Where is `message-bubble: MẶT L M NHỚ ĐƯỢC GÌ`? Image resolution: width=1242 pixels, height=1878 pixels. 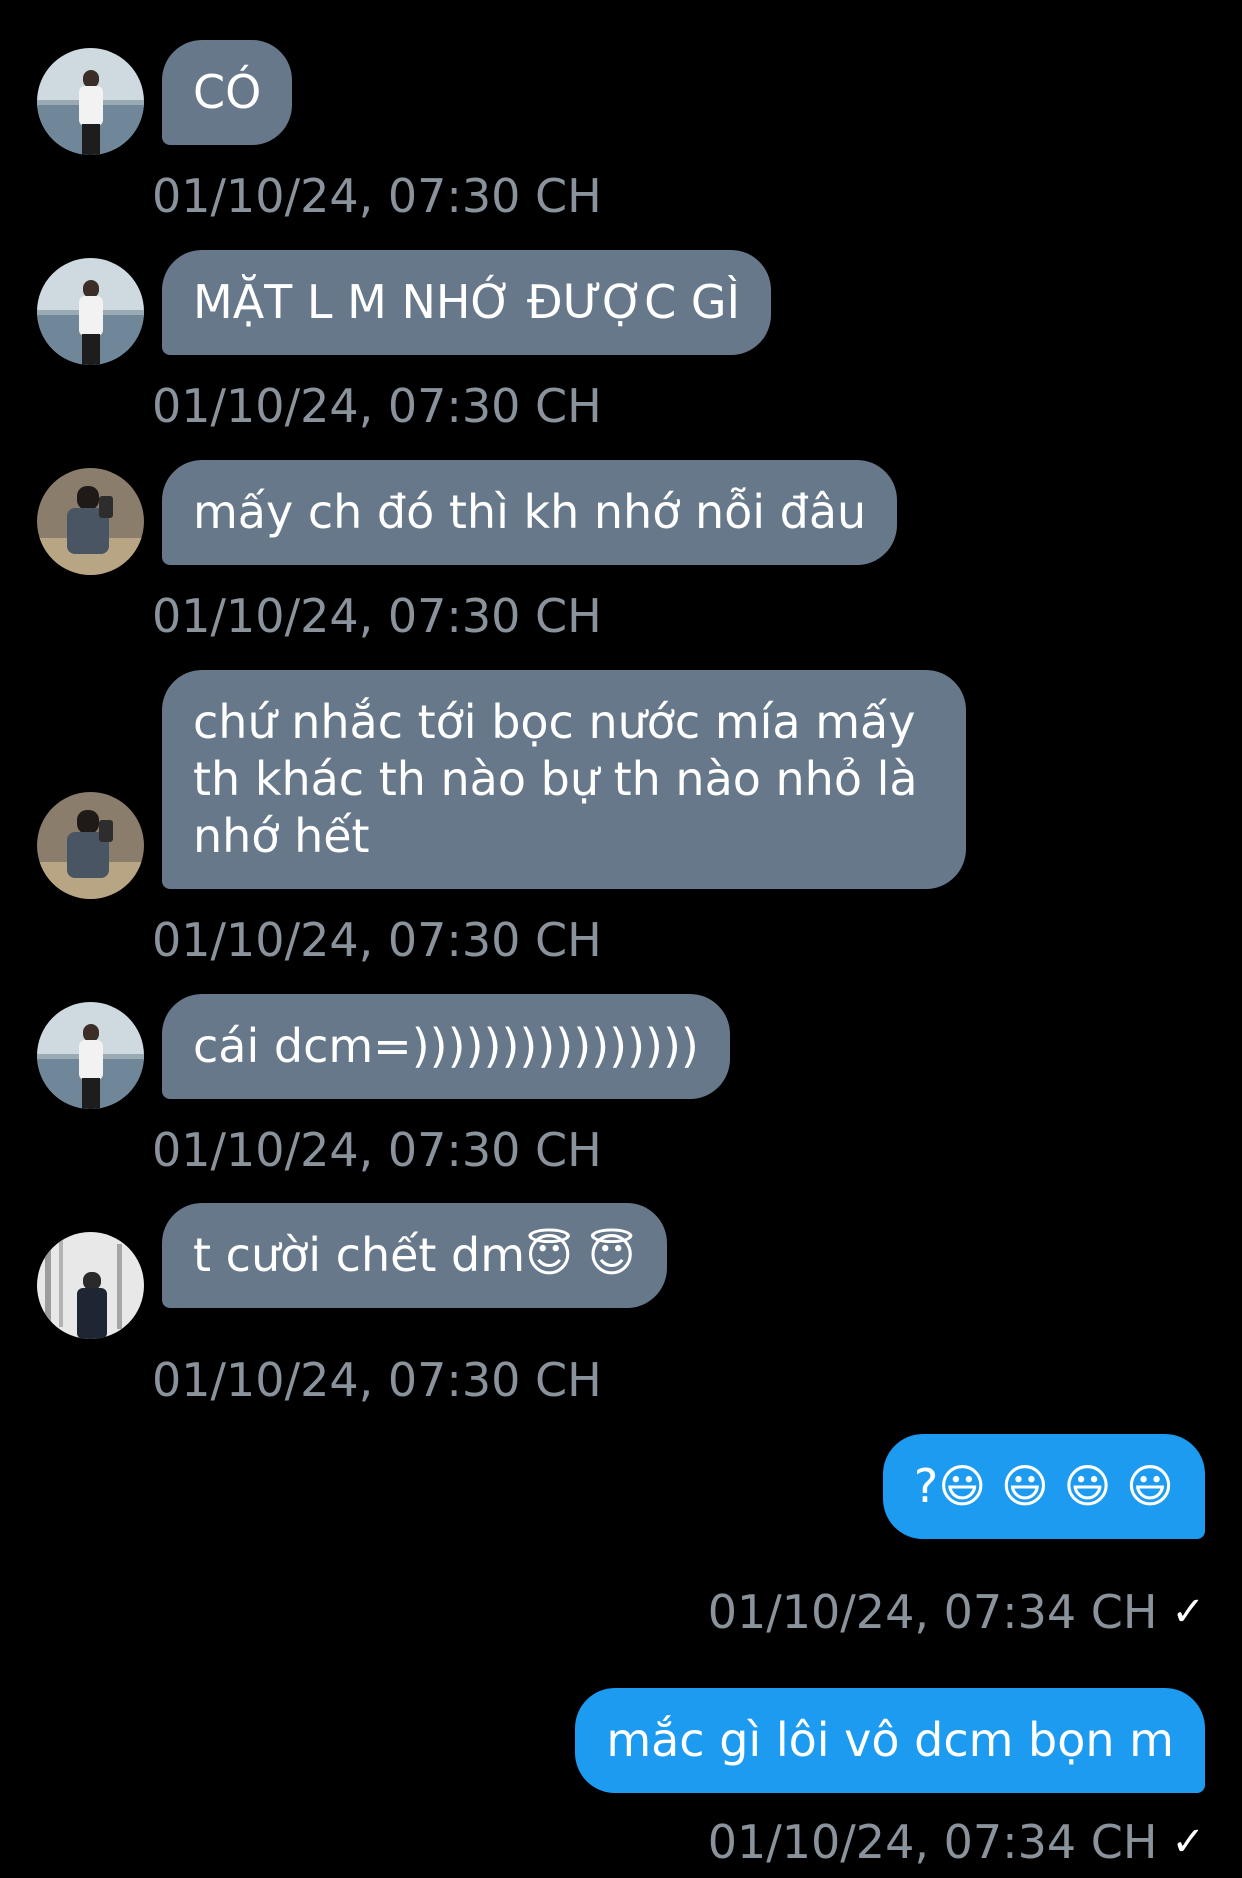 message-bubble: MẶT L M NHỚ ĐƯỢC GÌ is located at coordinates (467, 302).